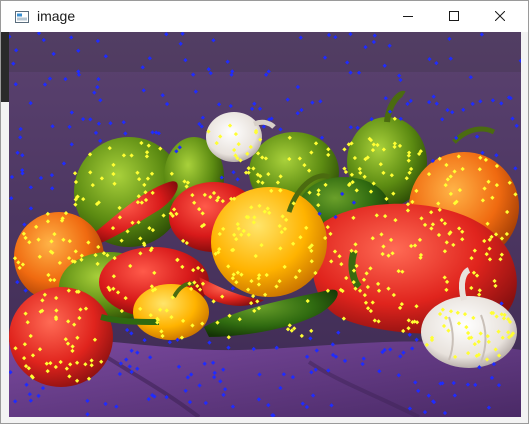 The width and height of the screenshot is (529, 424). I want to click on garlic-top, so click(234, 137).